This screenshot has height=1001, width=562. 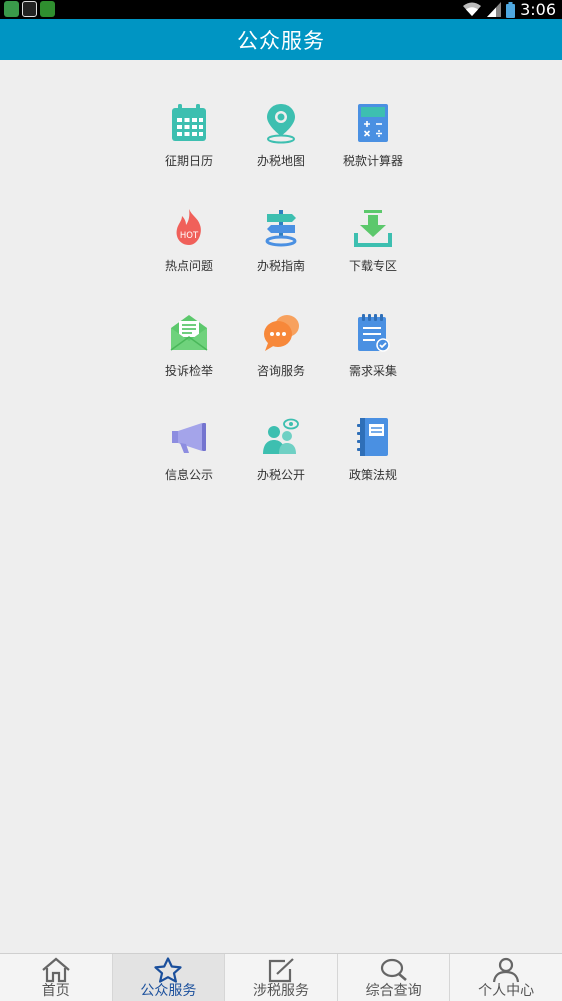 I want to click on star-icon, so click(x=168, y=970).